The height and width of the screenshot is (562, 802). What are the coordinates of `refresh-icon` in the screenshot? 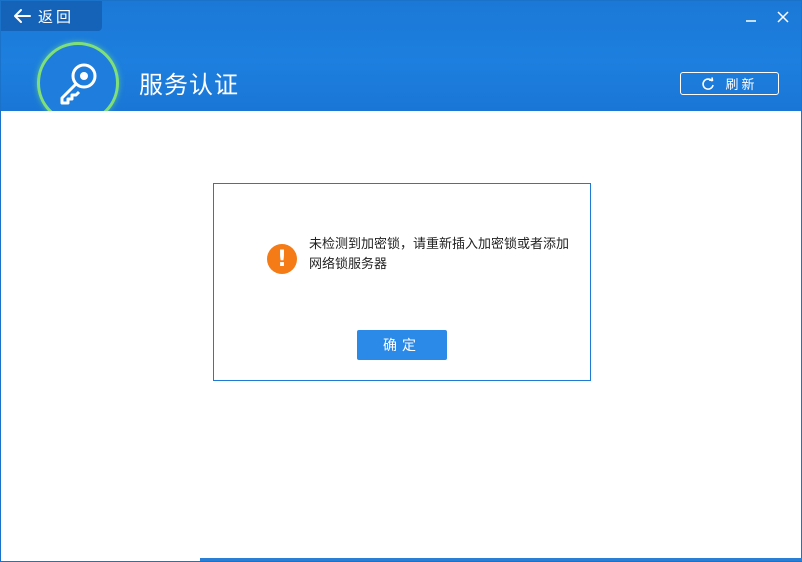 It's located at (708, 83).